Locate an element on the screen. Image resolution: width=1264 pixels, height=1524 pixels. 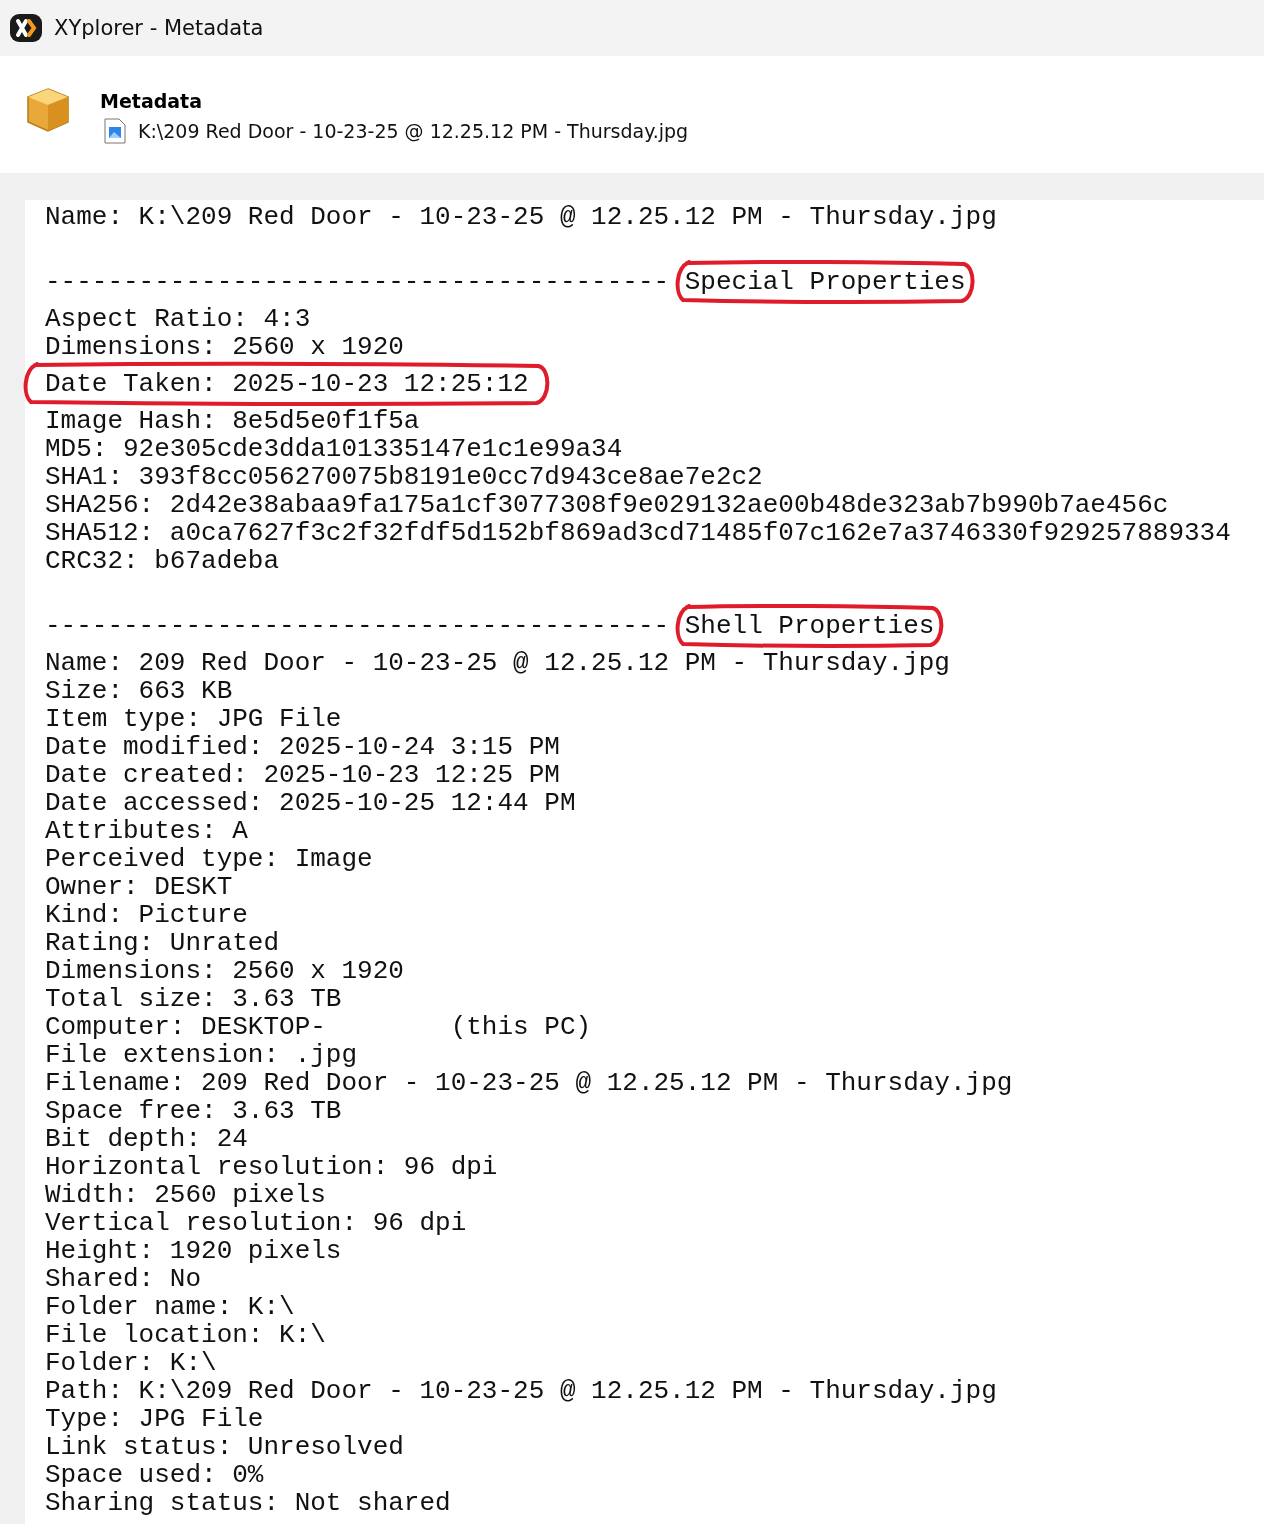
metadata-line: File extension: .jpg is located at coordinates (201, 1055).